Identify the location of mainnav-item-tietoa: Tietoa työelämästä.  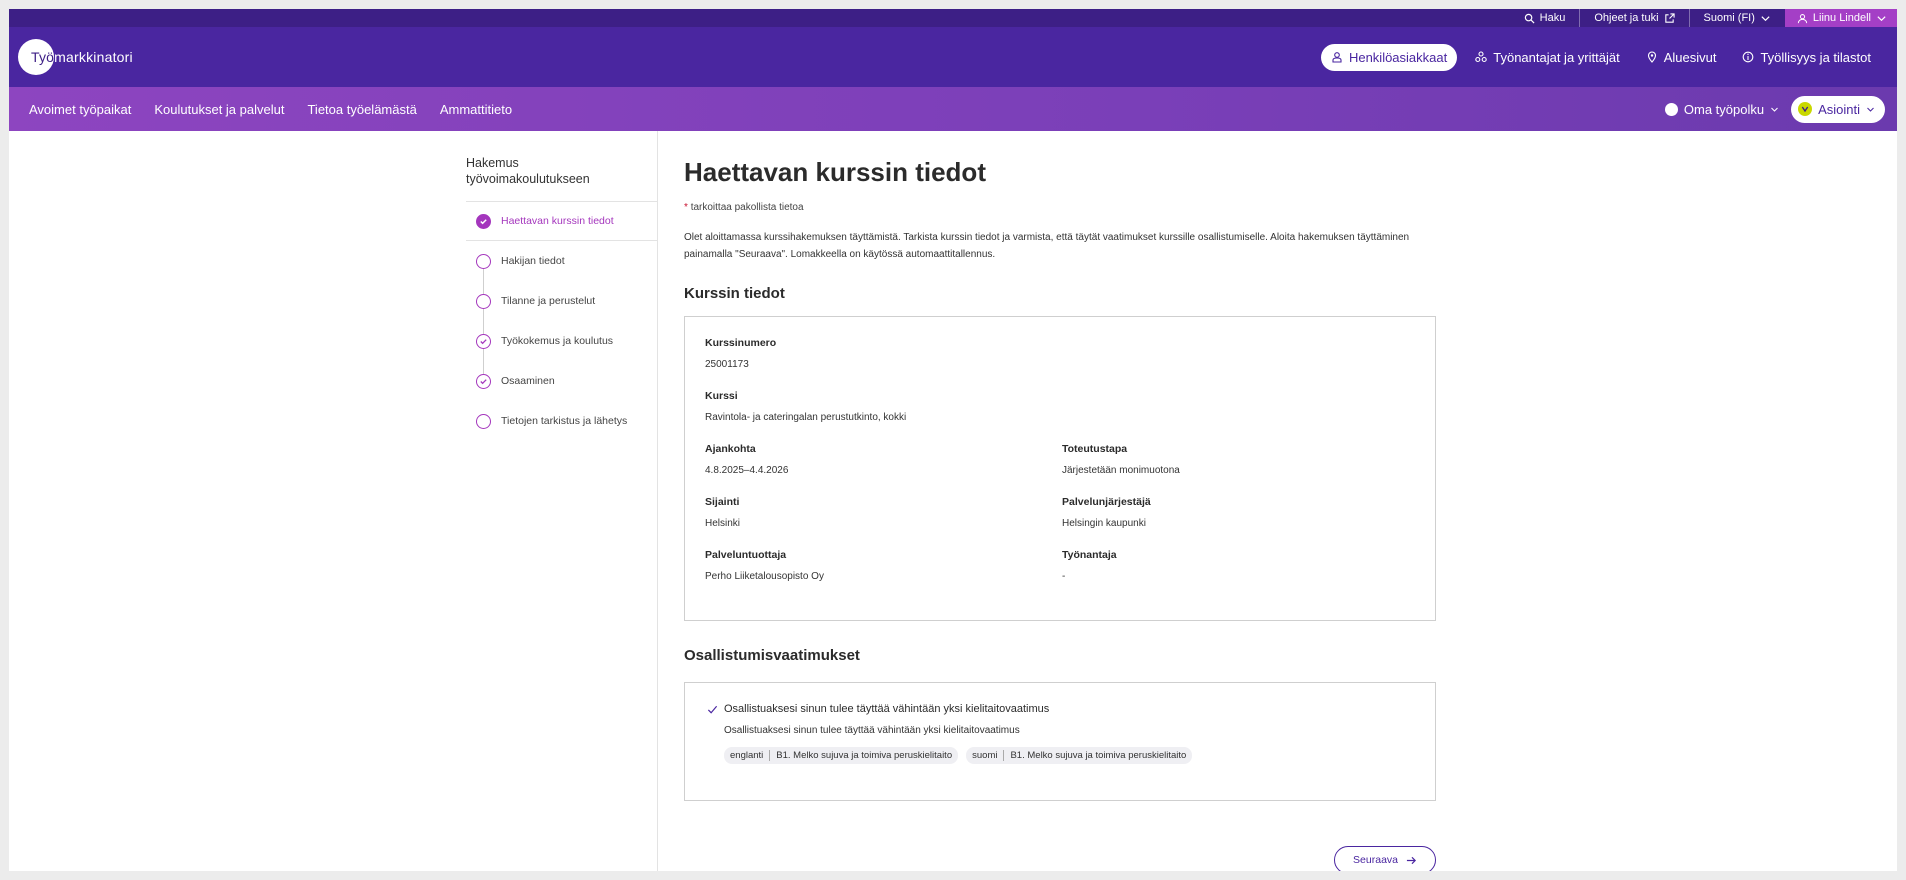
(361, 109).